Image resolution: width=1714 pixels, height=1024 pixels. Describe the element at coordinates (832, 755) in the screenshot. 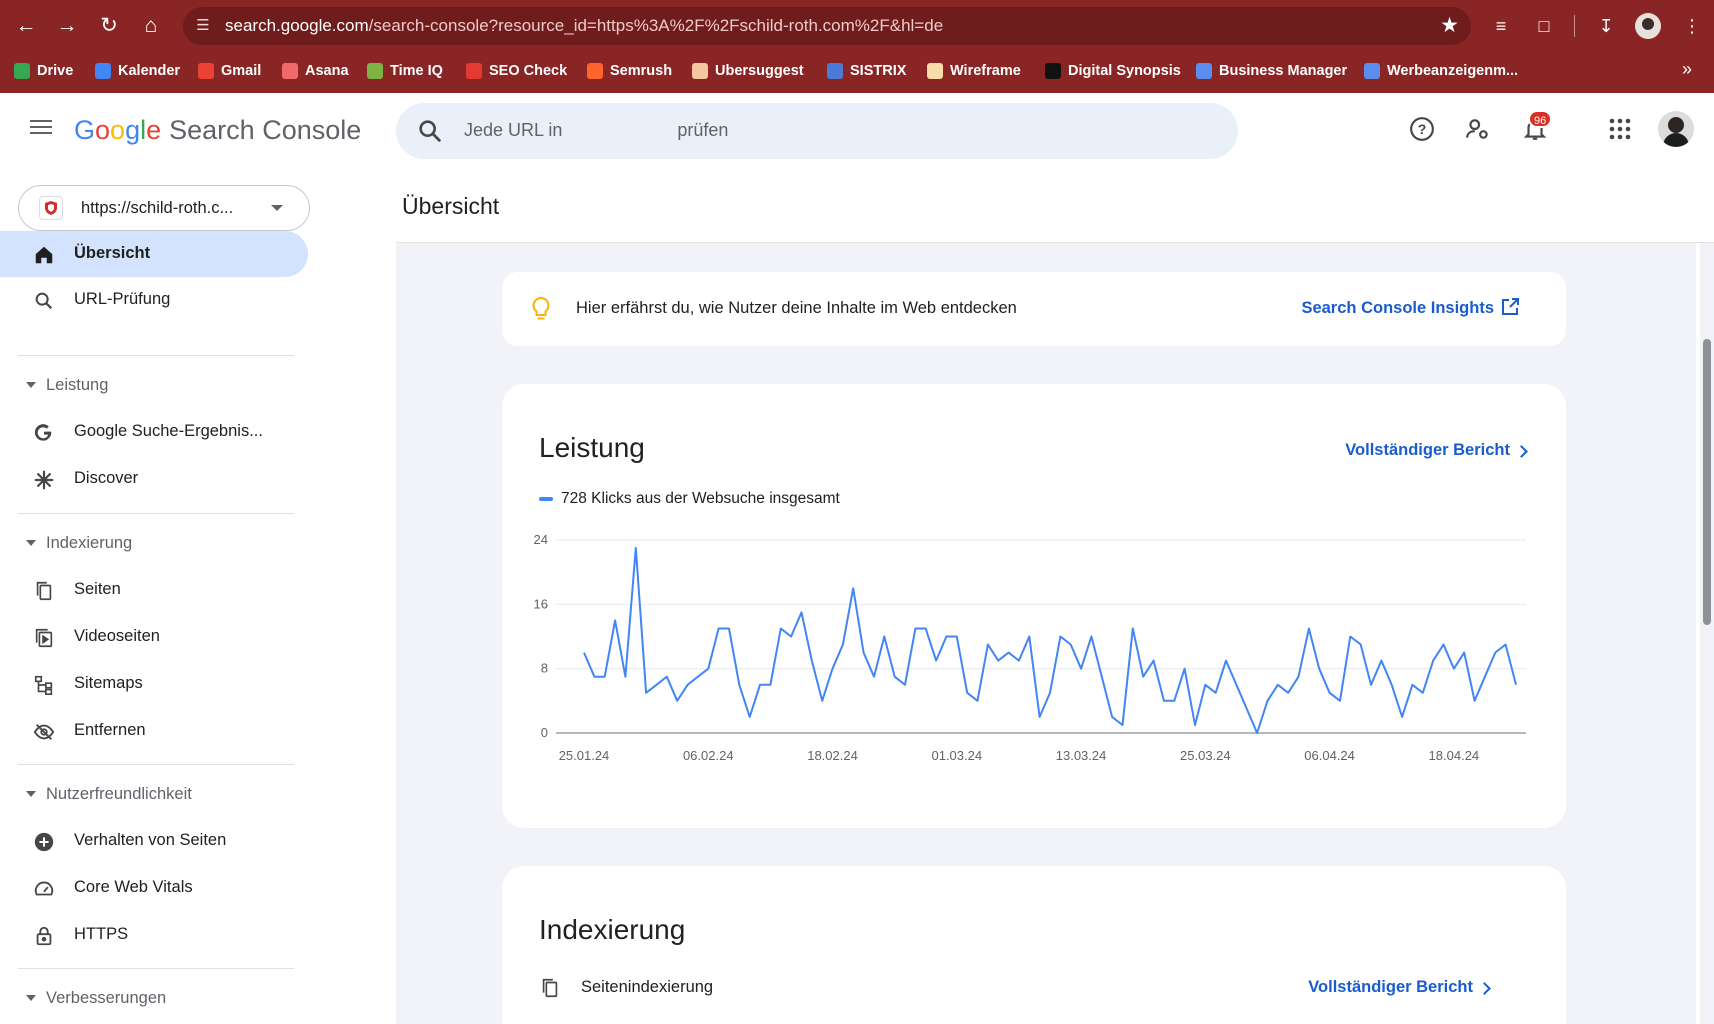

I see `x-tick-label: 18.02.24` at that location.